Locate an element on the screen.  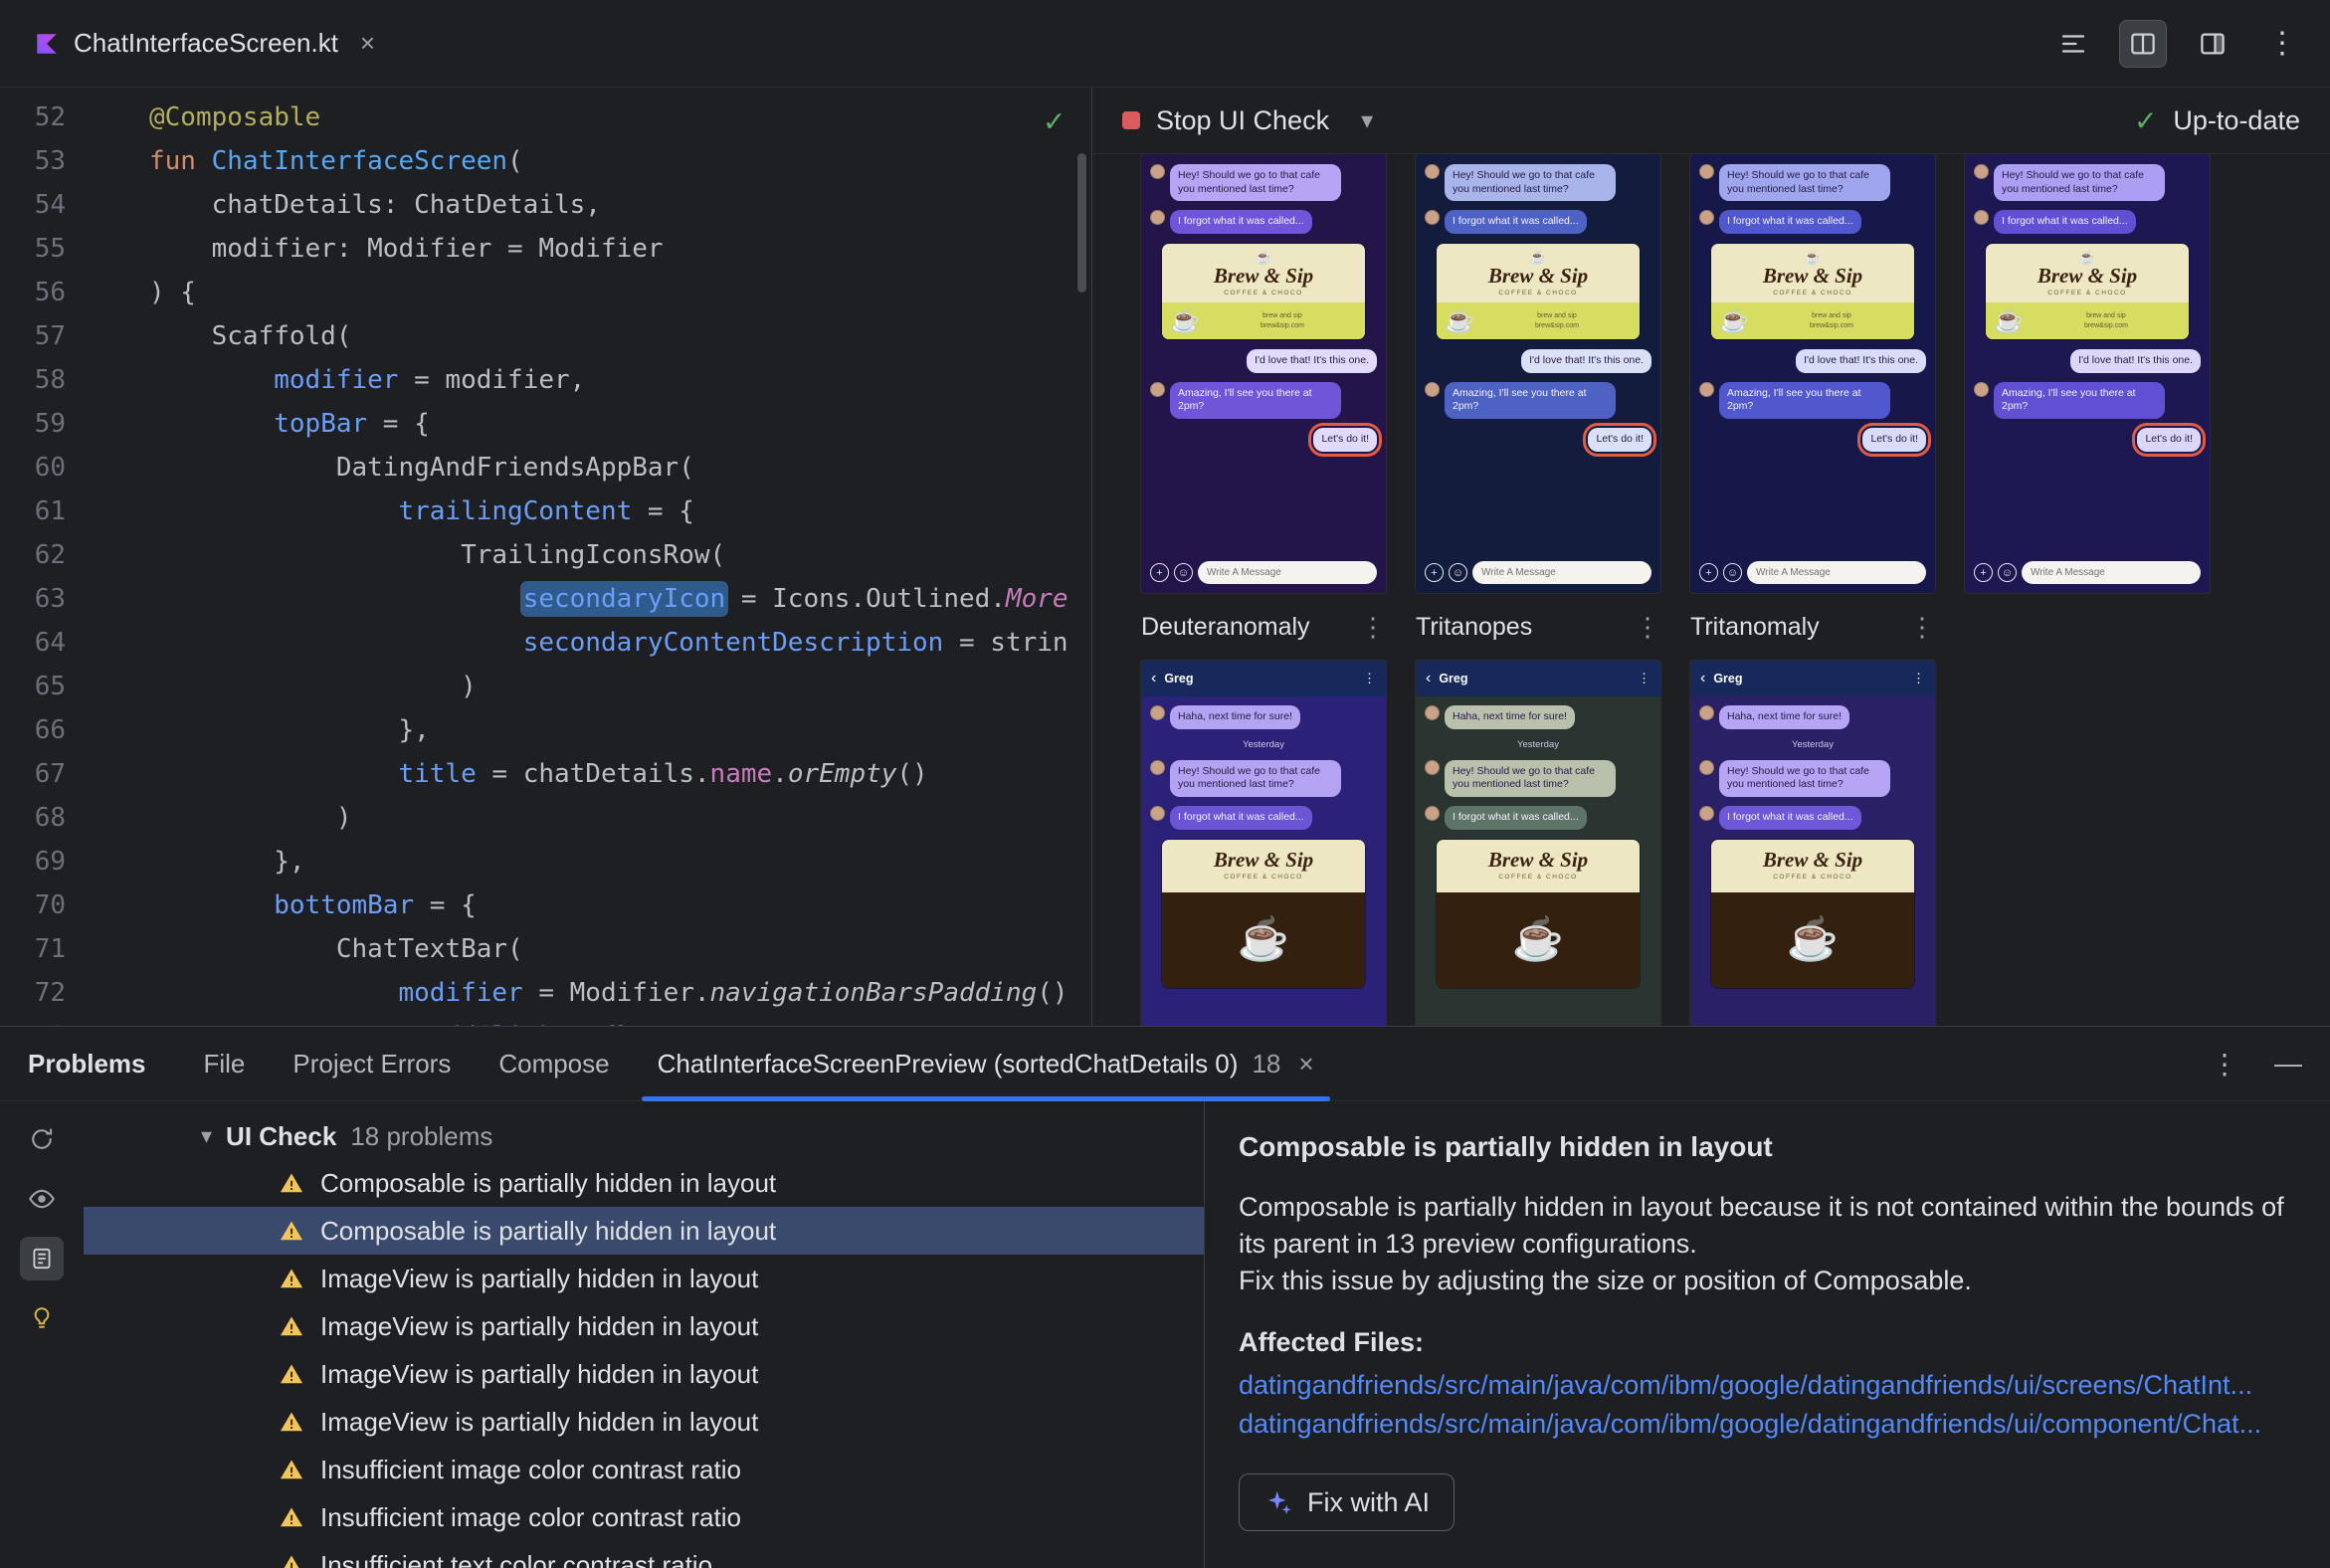
code-line: topBar = { is located at coordinates (620, 424).